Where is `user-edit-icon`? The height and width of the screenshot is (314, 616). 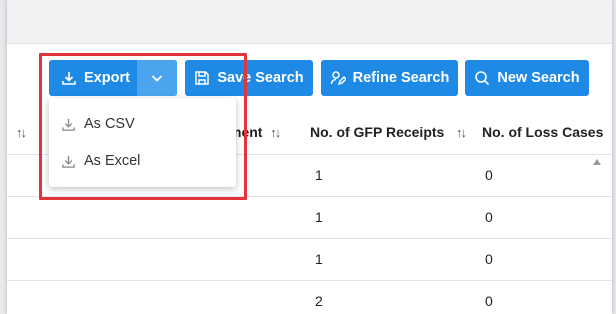 user-edit-icon is located at coordinates (338, 78).